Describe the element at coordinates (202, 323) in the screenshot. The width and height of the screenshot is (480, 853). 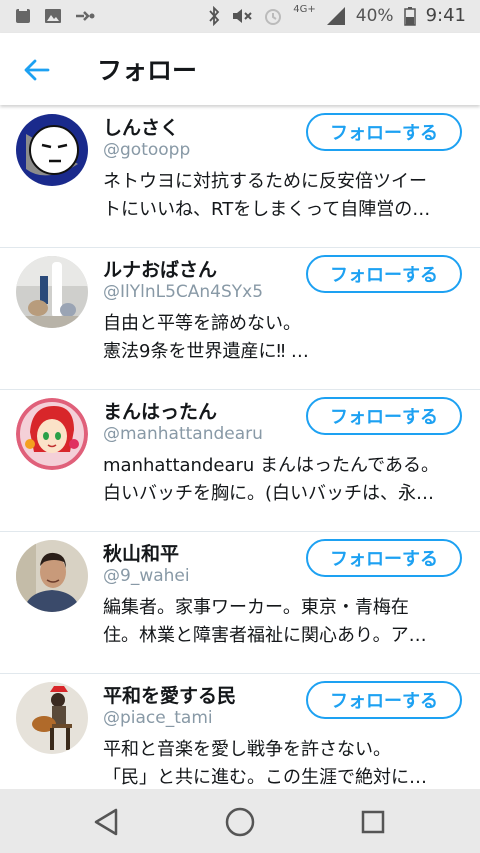
I see `bio-line: 自由と平等を諦めない。` at that location.